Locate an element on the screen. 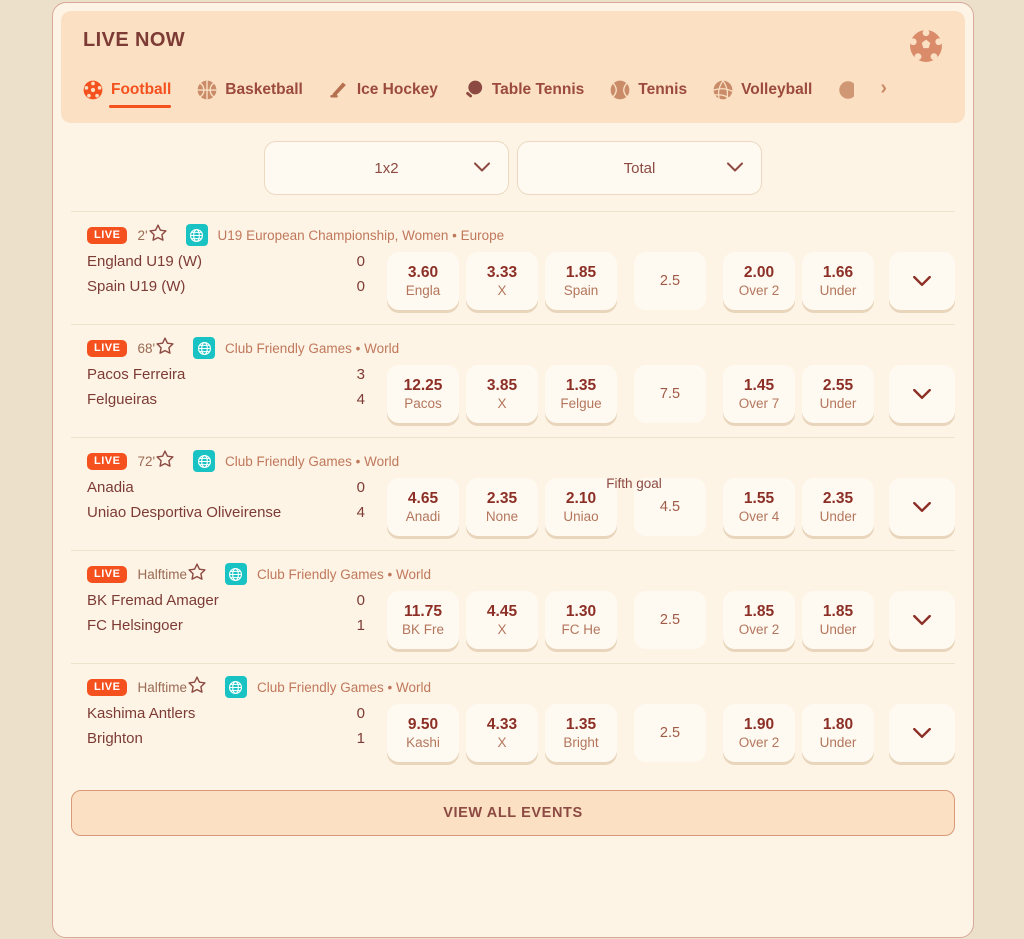 This screenshot has width=1024, height=939. odd-button-total-1: 2.35 Under is located at coordinates (838, 507).